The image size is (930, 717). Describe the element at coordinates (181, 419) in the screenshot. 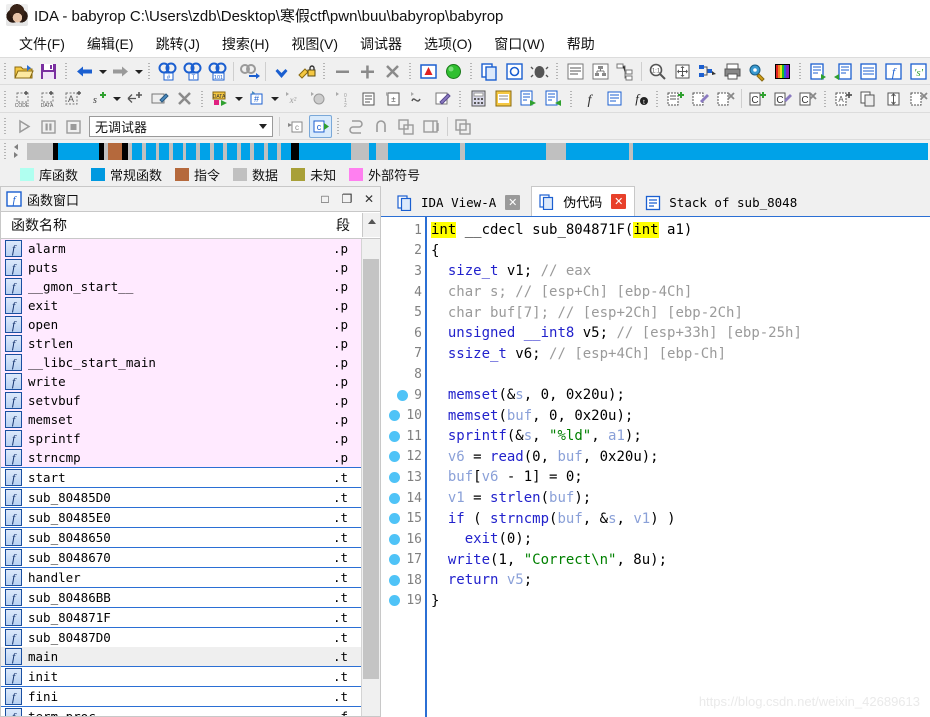

I see `table-row: f memset .p` at that location.